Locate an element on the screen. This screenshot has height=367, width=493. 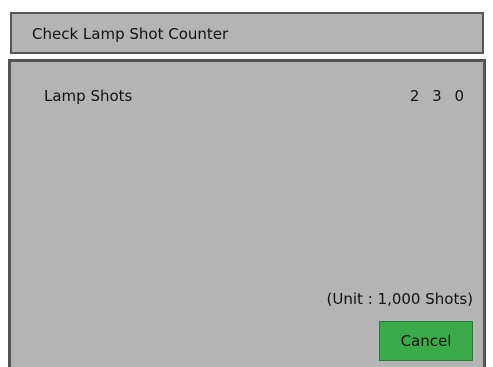
dialog-title: Check Lamp Shot Counter is located at coordinates (130, 34).